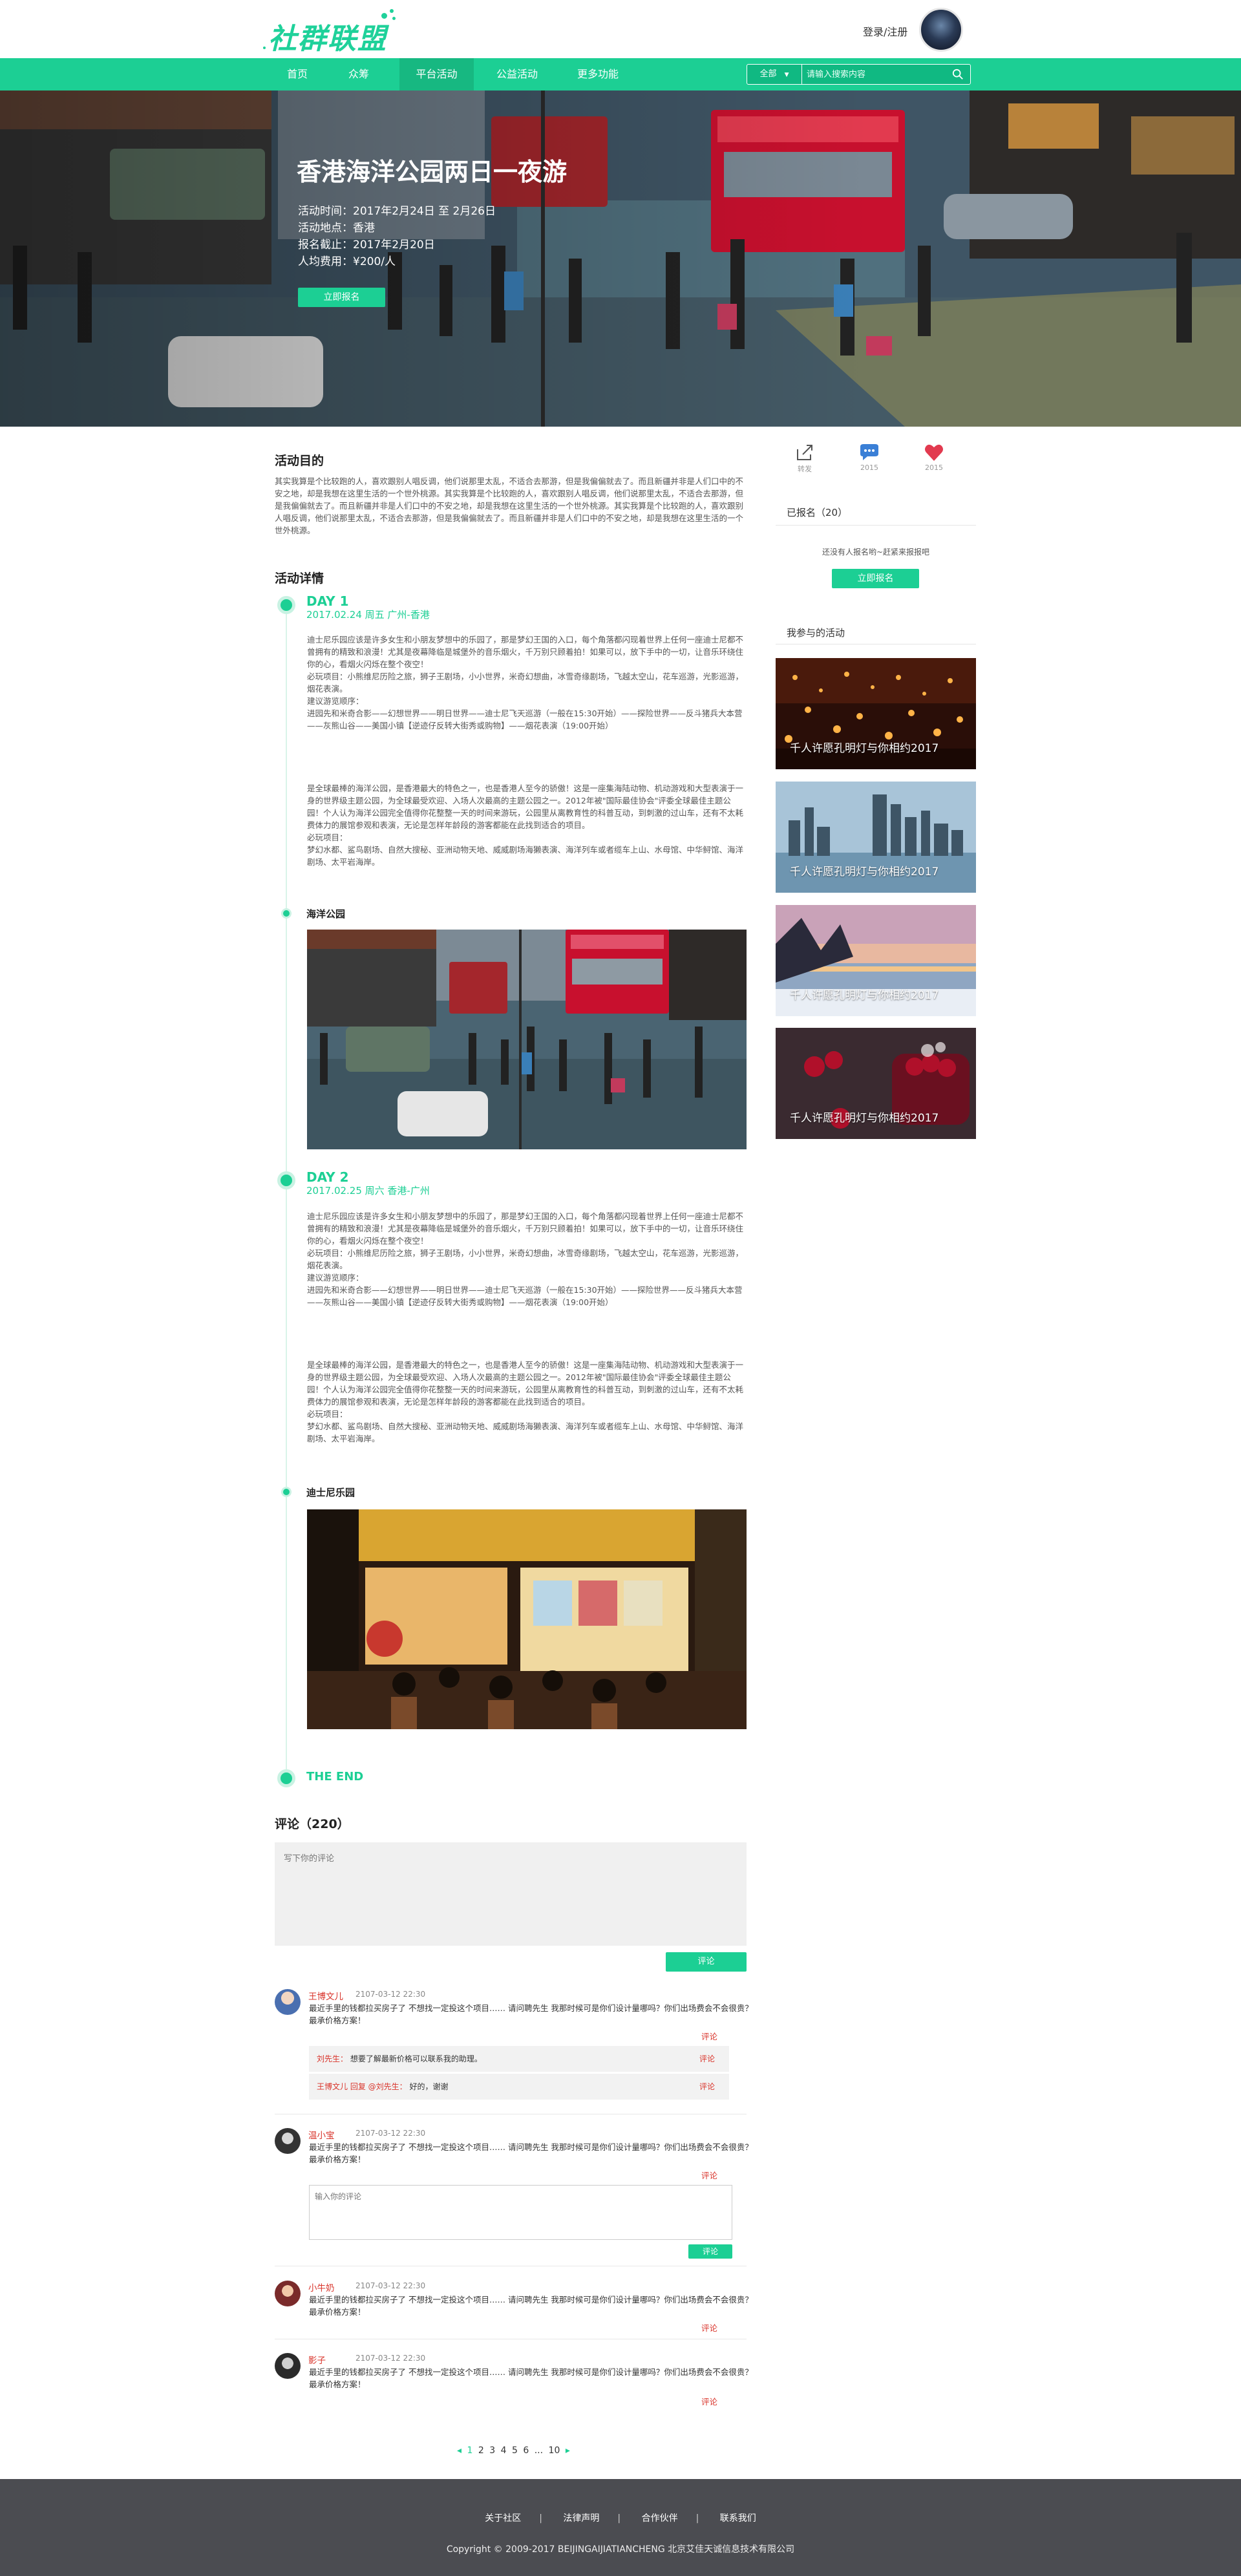 The height and width of the screenshot is (2576, 1241). Describe the element at coordinates (620, 258) in the screenshot. I see `hero-overlay` at that location.